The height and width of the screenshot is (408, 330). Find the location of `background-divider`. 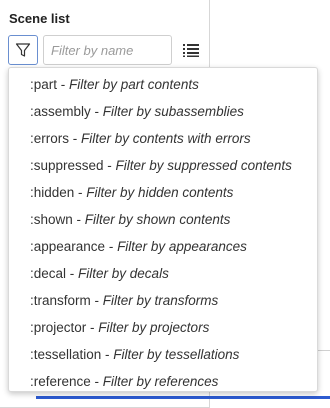

background-divider is located at coordinates (324, 350).